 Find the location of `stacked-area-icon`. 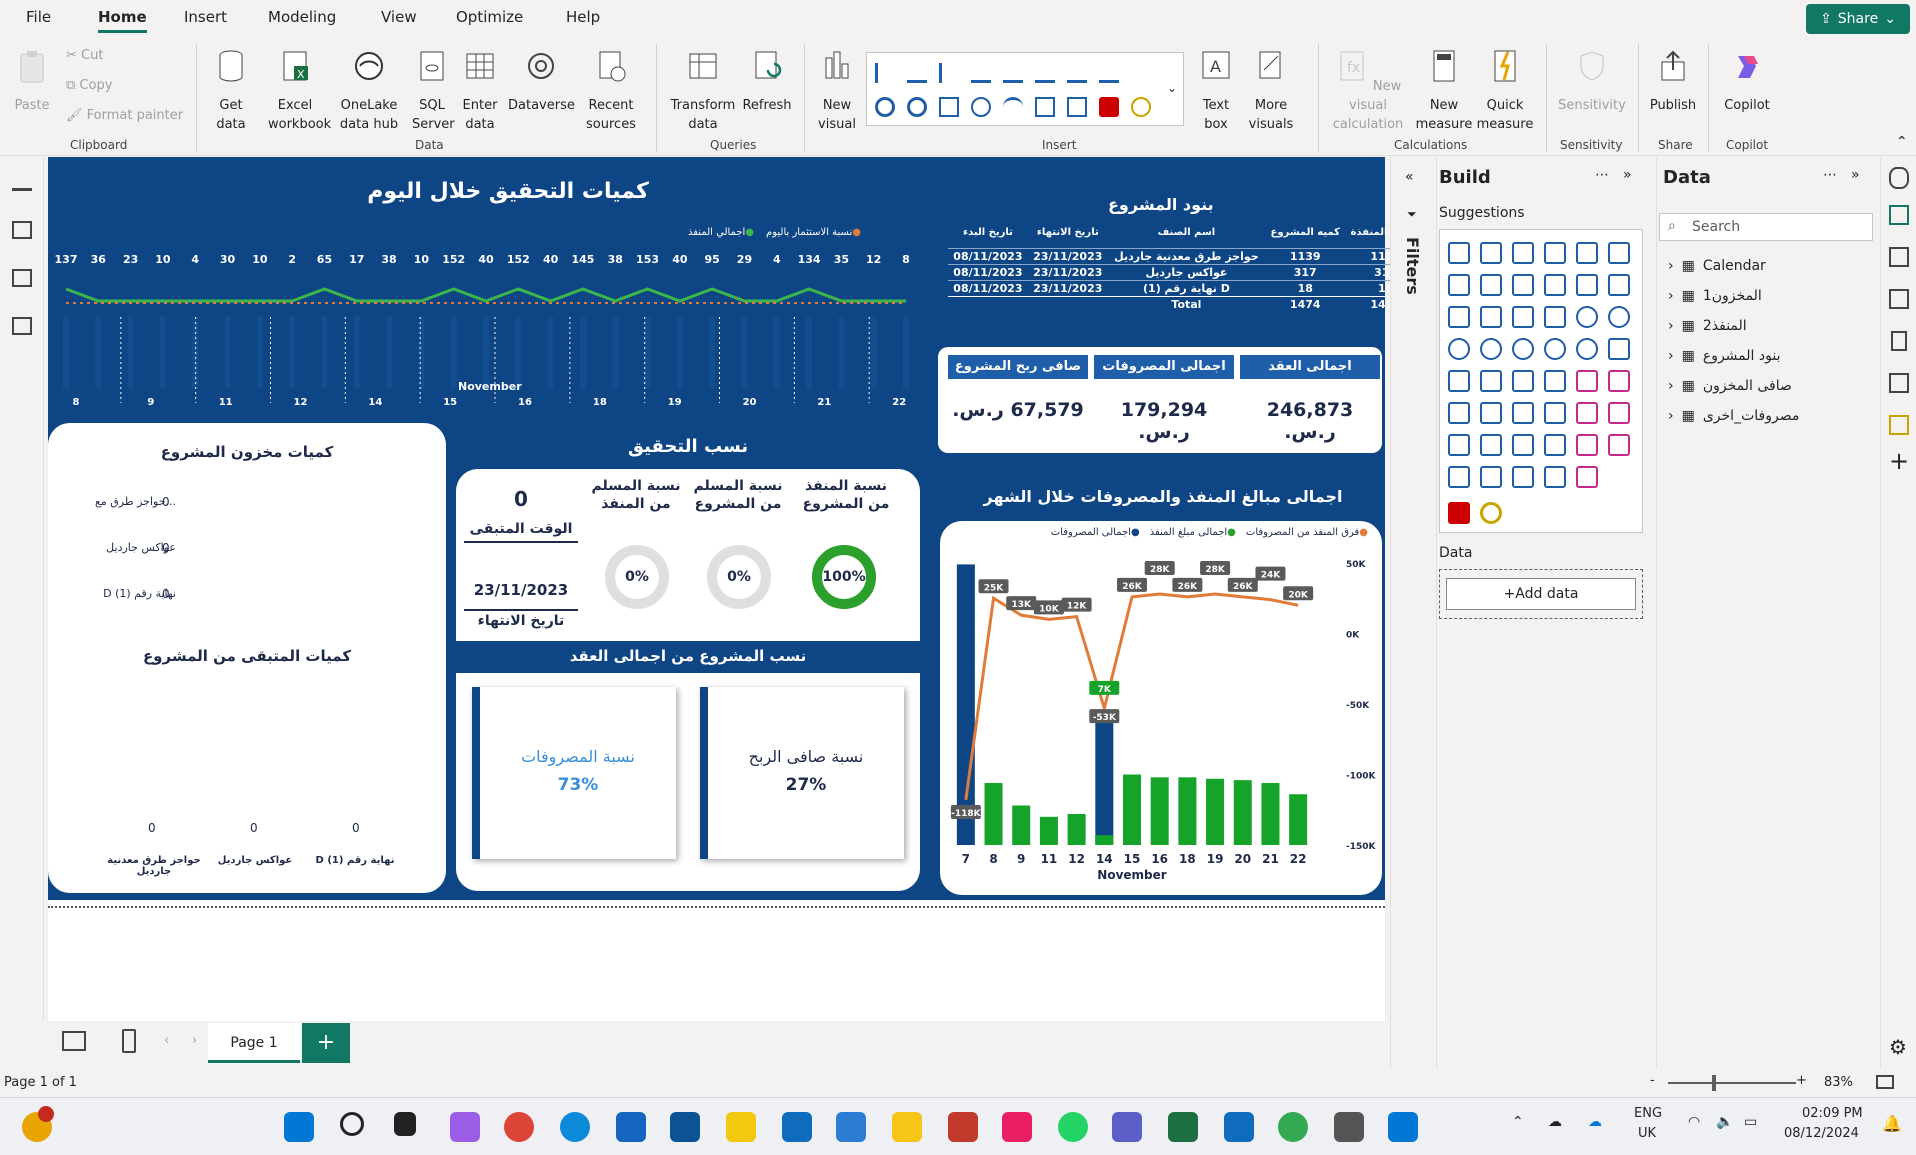

stacked-area-icon is located at coordinates (1523, 285).